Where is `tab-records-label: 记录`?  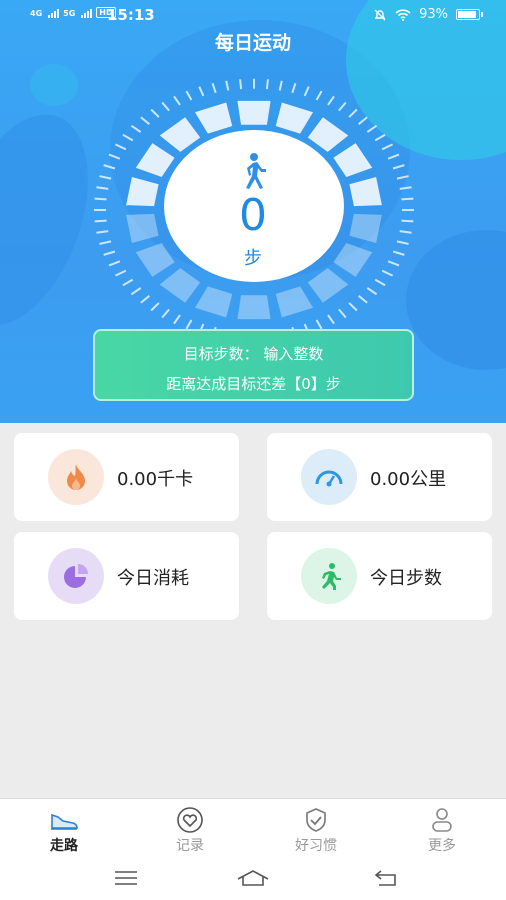
tab-records-label: 记录 is located at coordinates (190, 846).